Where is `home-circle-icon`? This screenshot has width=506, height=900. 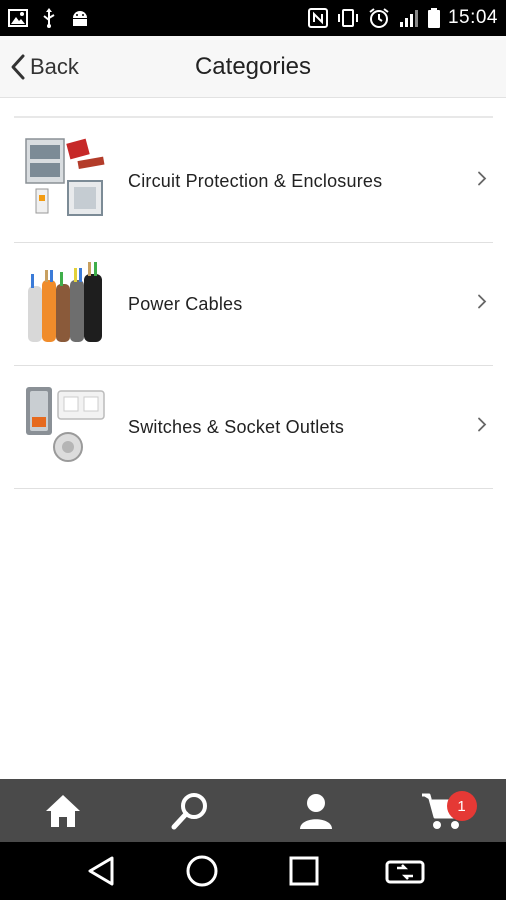 home-circle-icon is located at coordinates (202, 871).